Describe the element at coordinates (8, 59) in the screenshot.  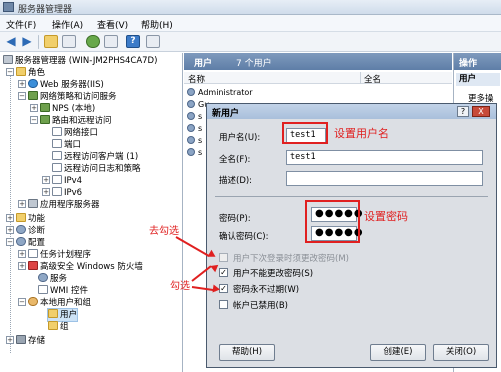
I see `server-icon` at that location.